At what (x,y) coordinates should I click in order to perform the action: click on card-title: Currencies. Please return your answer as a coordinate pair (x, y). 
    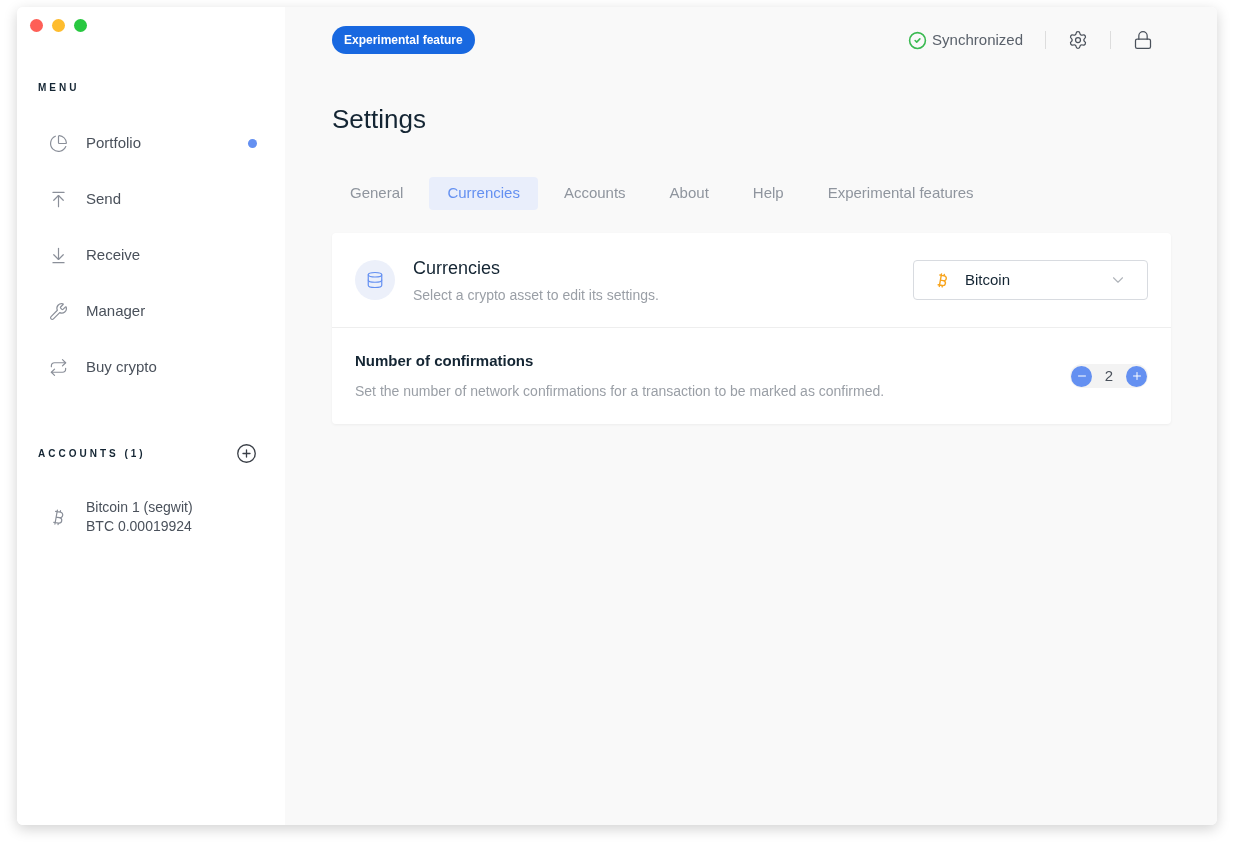
    Looking at the image, I should click on (457, 268).